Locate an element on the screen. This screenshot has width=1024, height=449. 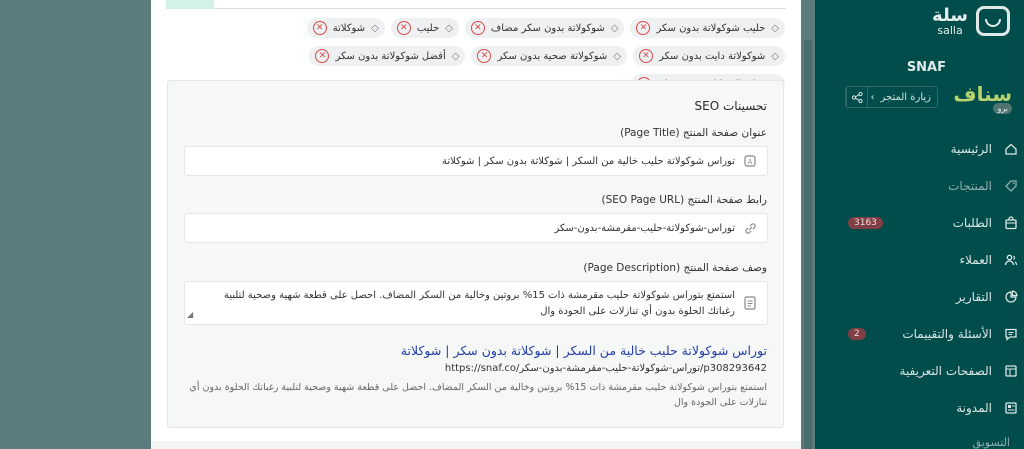
salla-logo: سلة salla is located at coordinates (971, 21).